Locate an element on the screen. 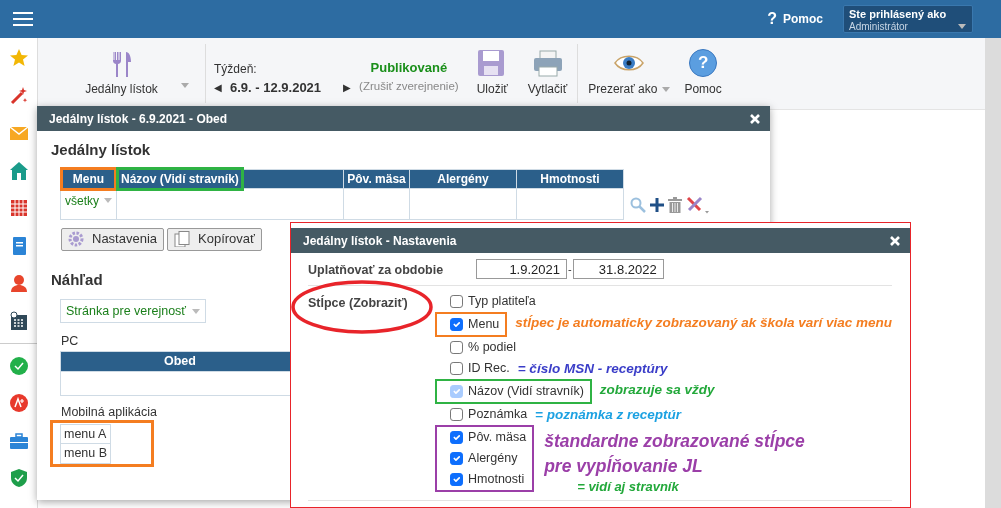 This screenshot has height=508, width=1001. annotation-text: pre vypĺňovanie JL is located at coordinates (624, 466).